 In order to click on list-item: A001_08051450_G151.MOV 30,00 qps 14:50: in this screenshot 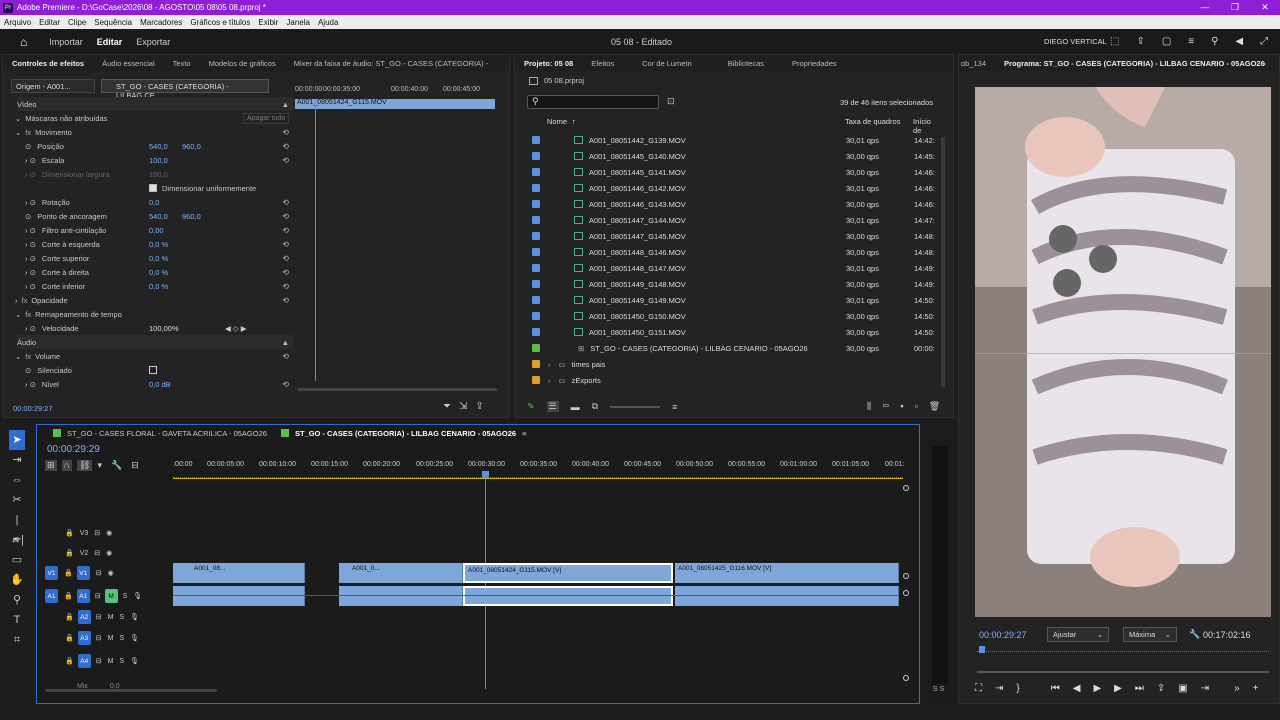, I will do `click(732, 332)`.